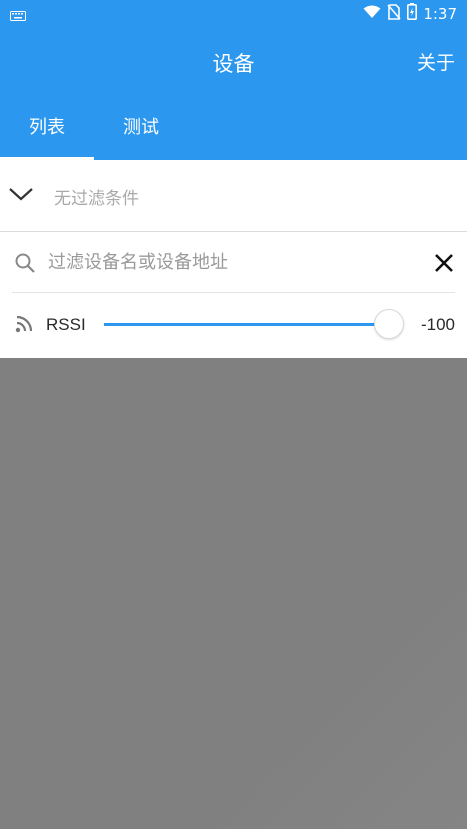  What do you see at coordinates (96, 199) in the screenshot?
I see `filter-summary: 无过滤条件` at bounding box center [96, 199].